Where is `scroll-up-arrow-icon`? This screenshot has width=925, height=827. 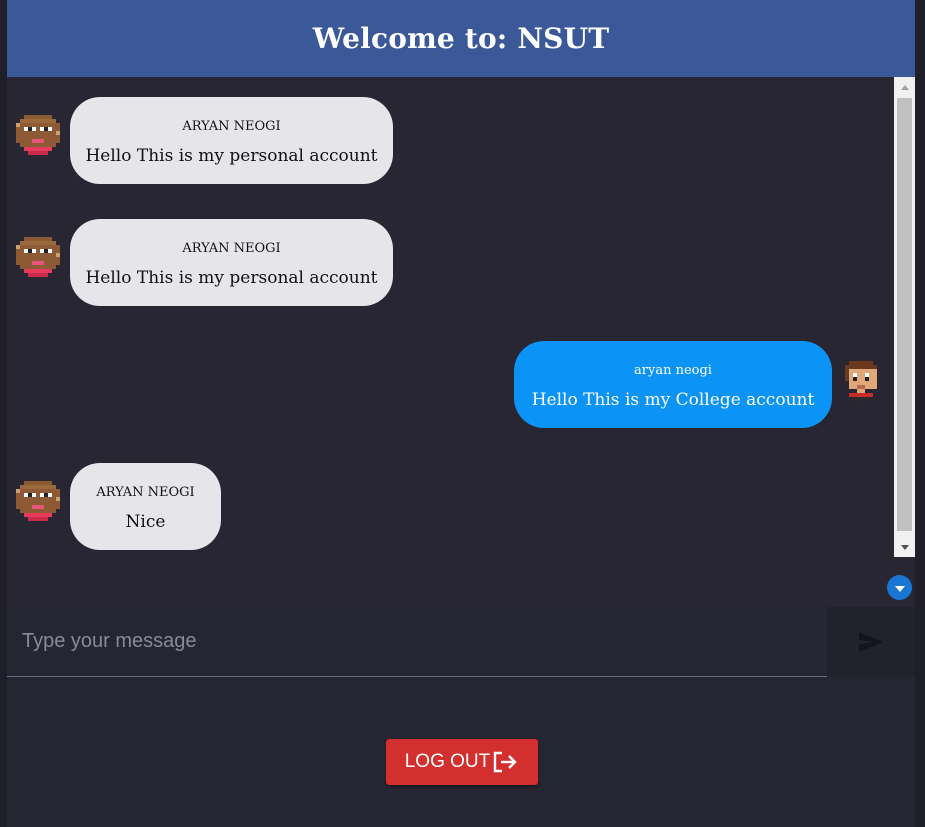
scroll-up-arrow-icon is located at coordinates (904, 87).